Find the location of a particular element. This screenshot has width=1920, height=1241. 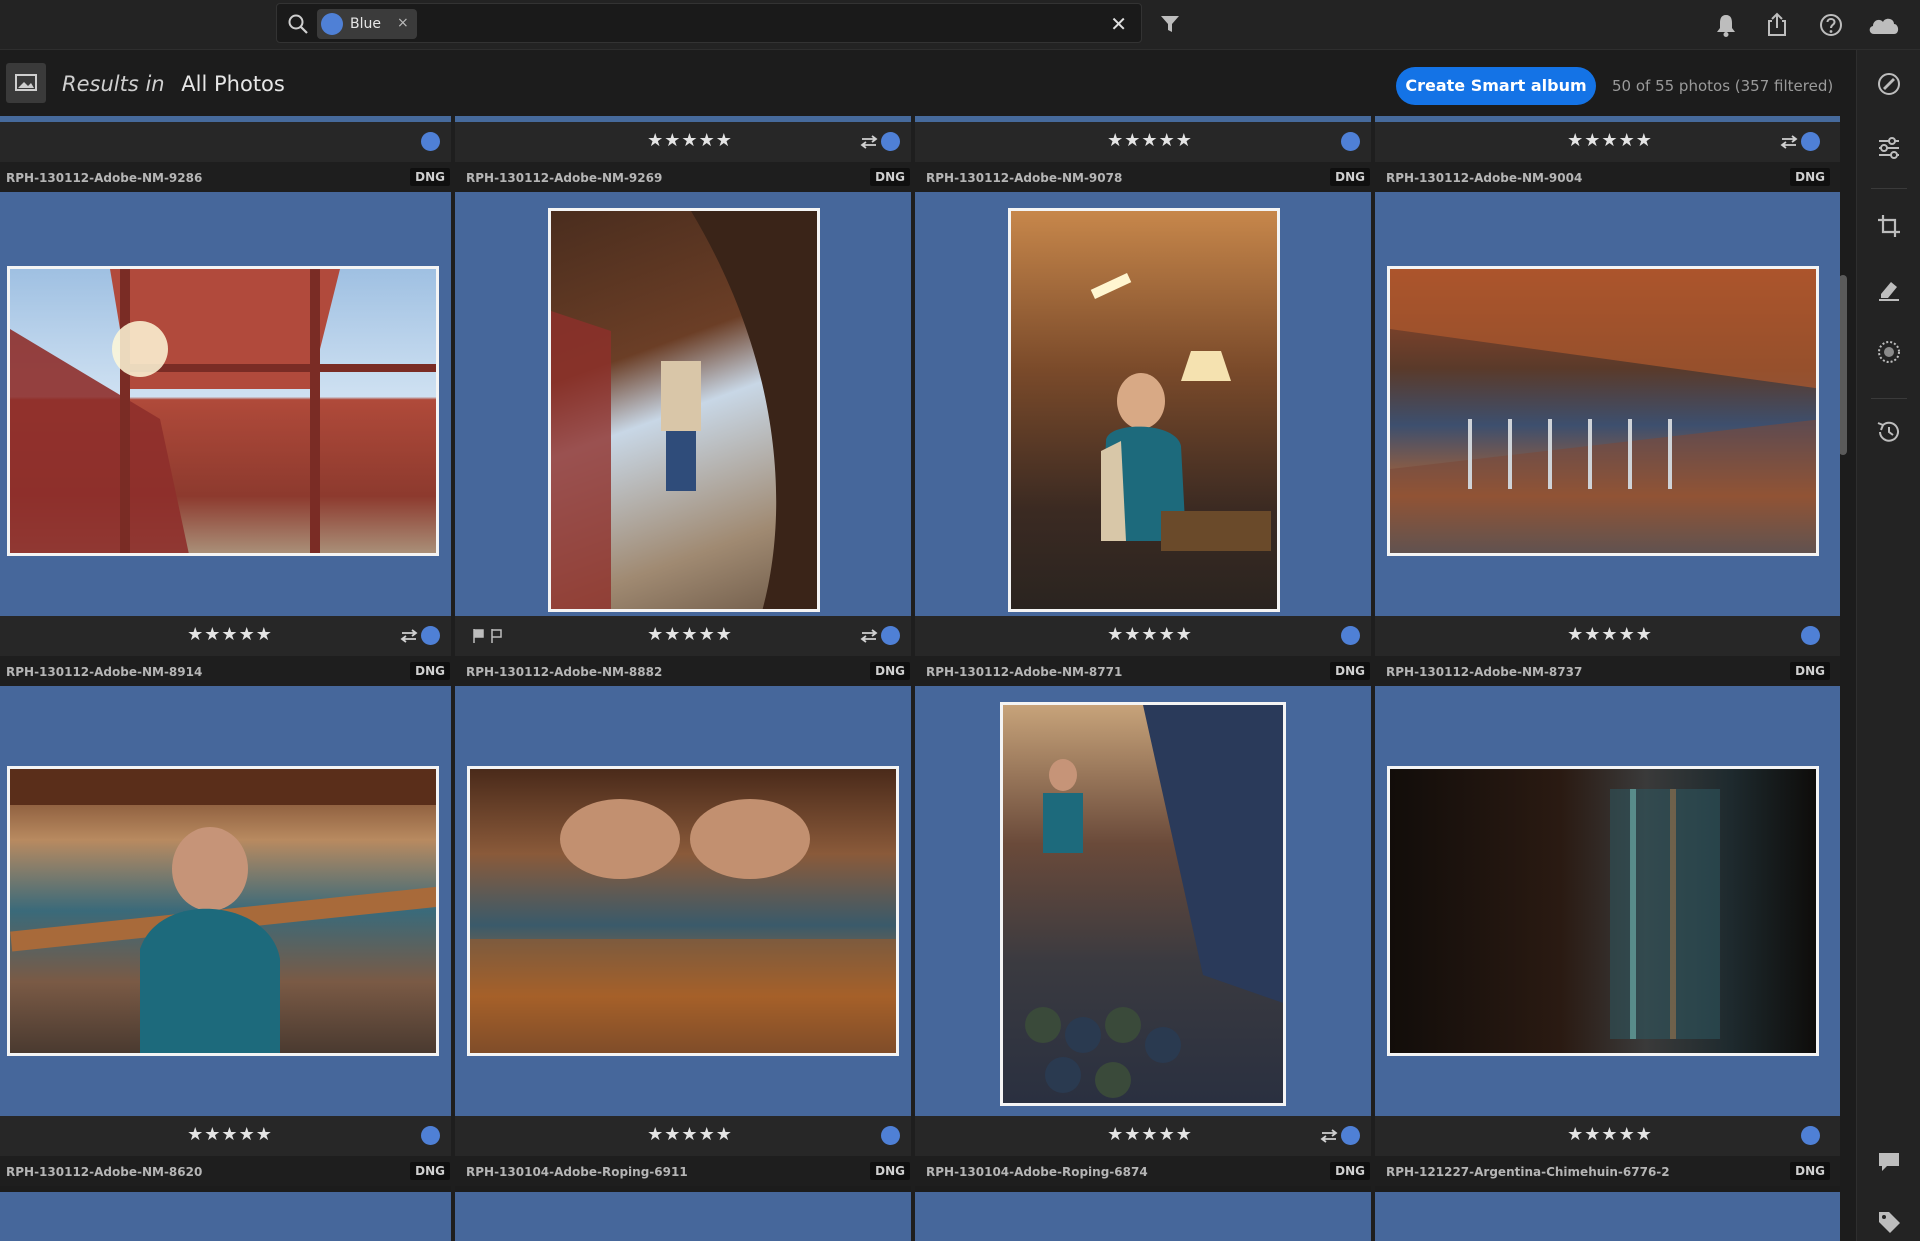

photo-filename: RPH-130112-Adobe-NM-8737 is located at coordinates (1484, 672).